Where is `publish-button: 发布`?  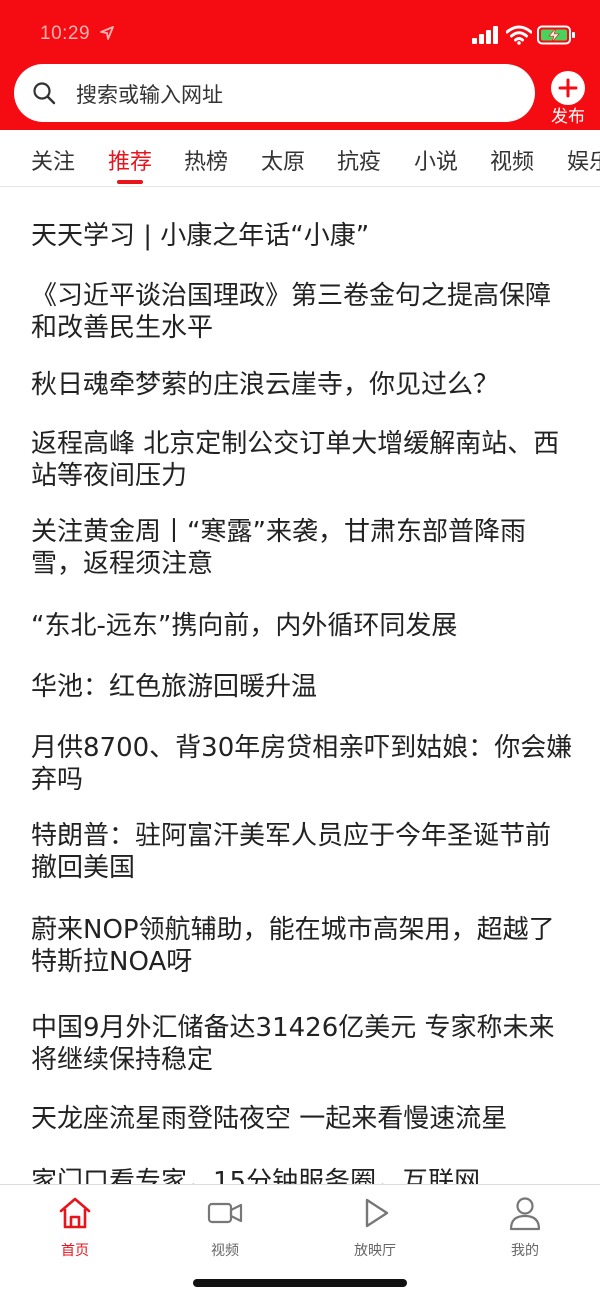 publish-button: 发布 is located at coordinates (568, 96).